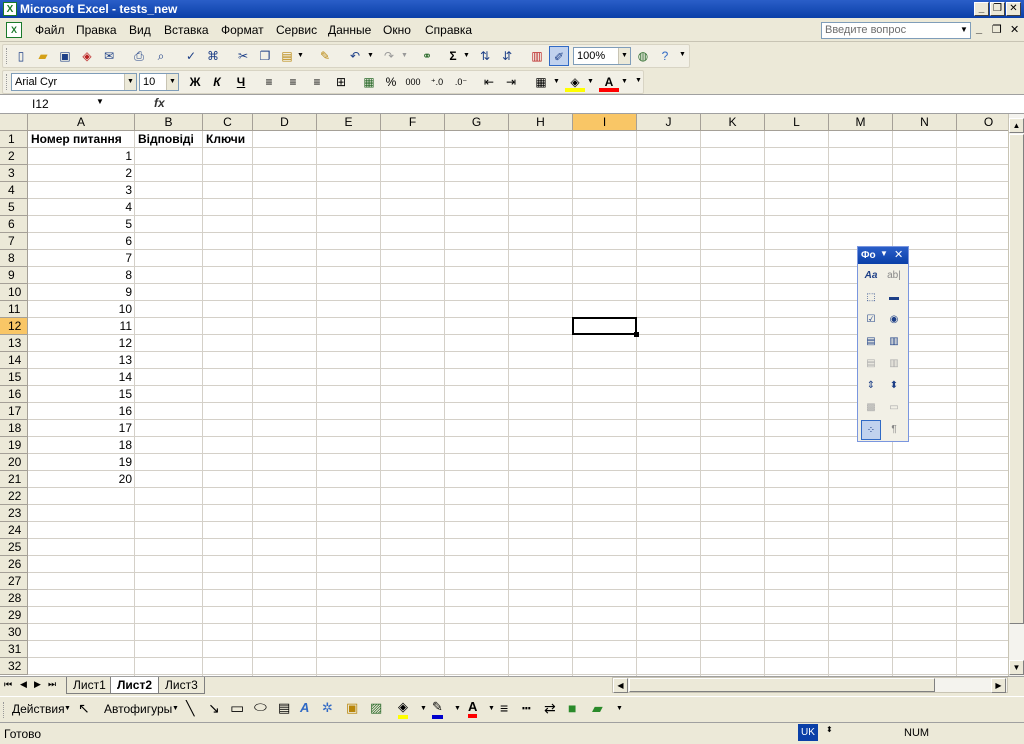 This screenshot has height=744, width=1024. Describe the element at coordinates (50, 30) in the screenshot. I see `menu-file: Файл` at that location.